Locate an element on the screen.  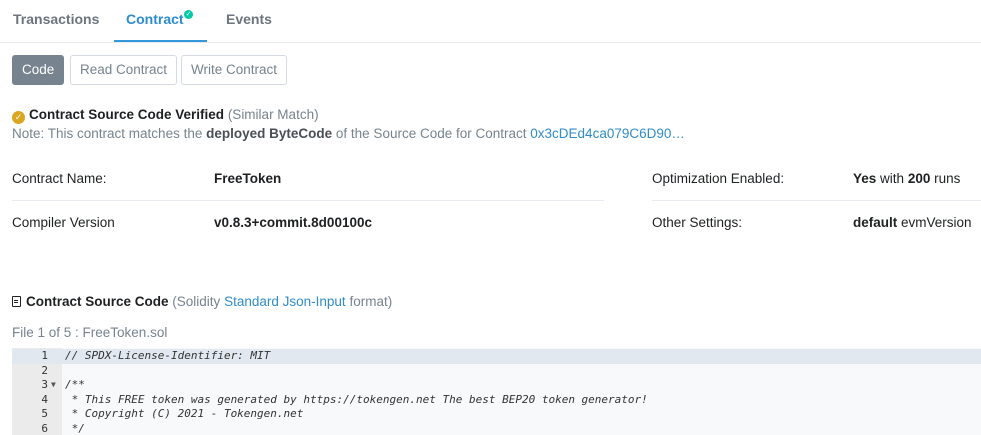
other-settings-value: default evmVersion is located at coordinates (912, 222).